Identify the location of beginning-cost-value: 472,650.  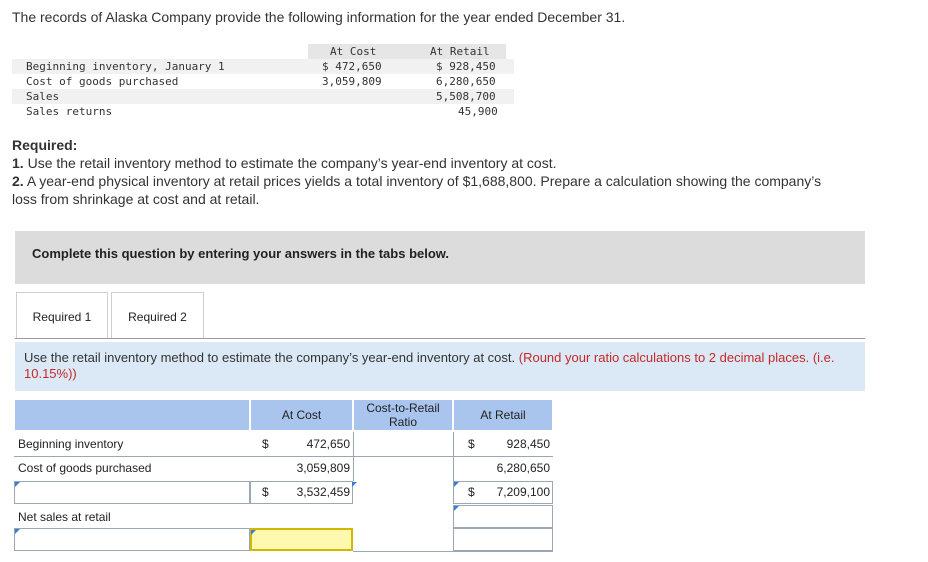
(328, 444).